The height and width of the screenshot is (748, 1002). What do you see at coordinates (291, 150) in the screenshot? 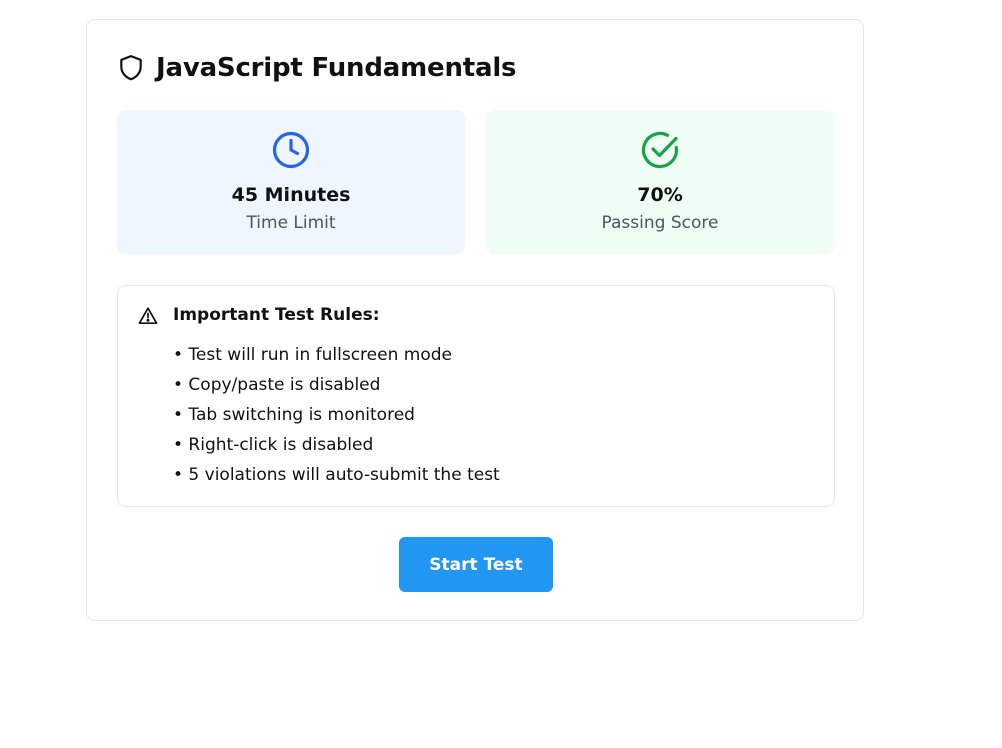
I see `clock-icon` at bounding box center [291, 150].